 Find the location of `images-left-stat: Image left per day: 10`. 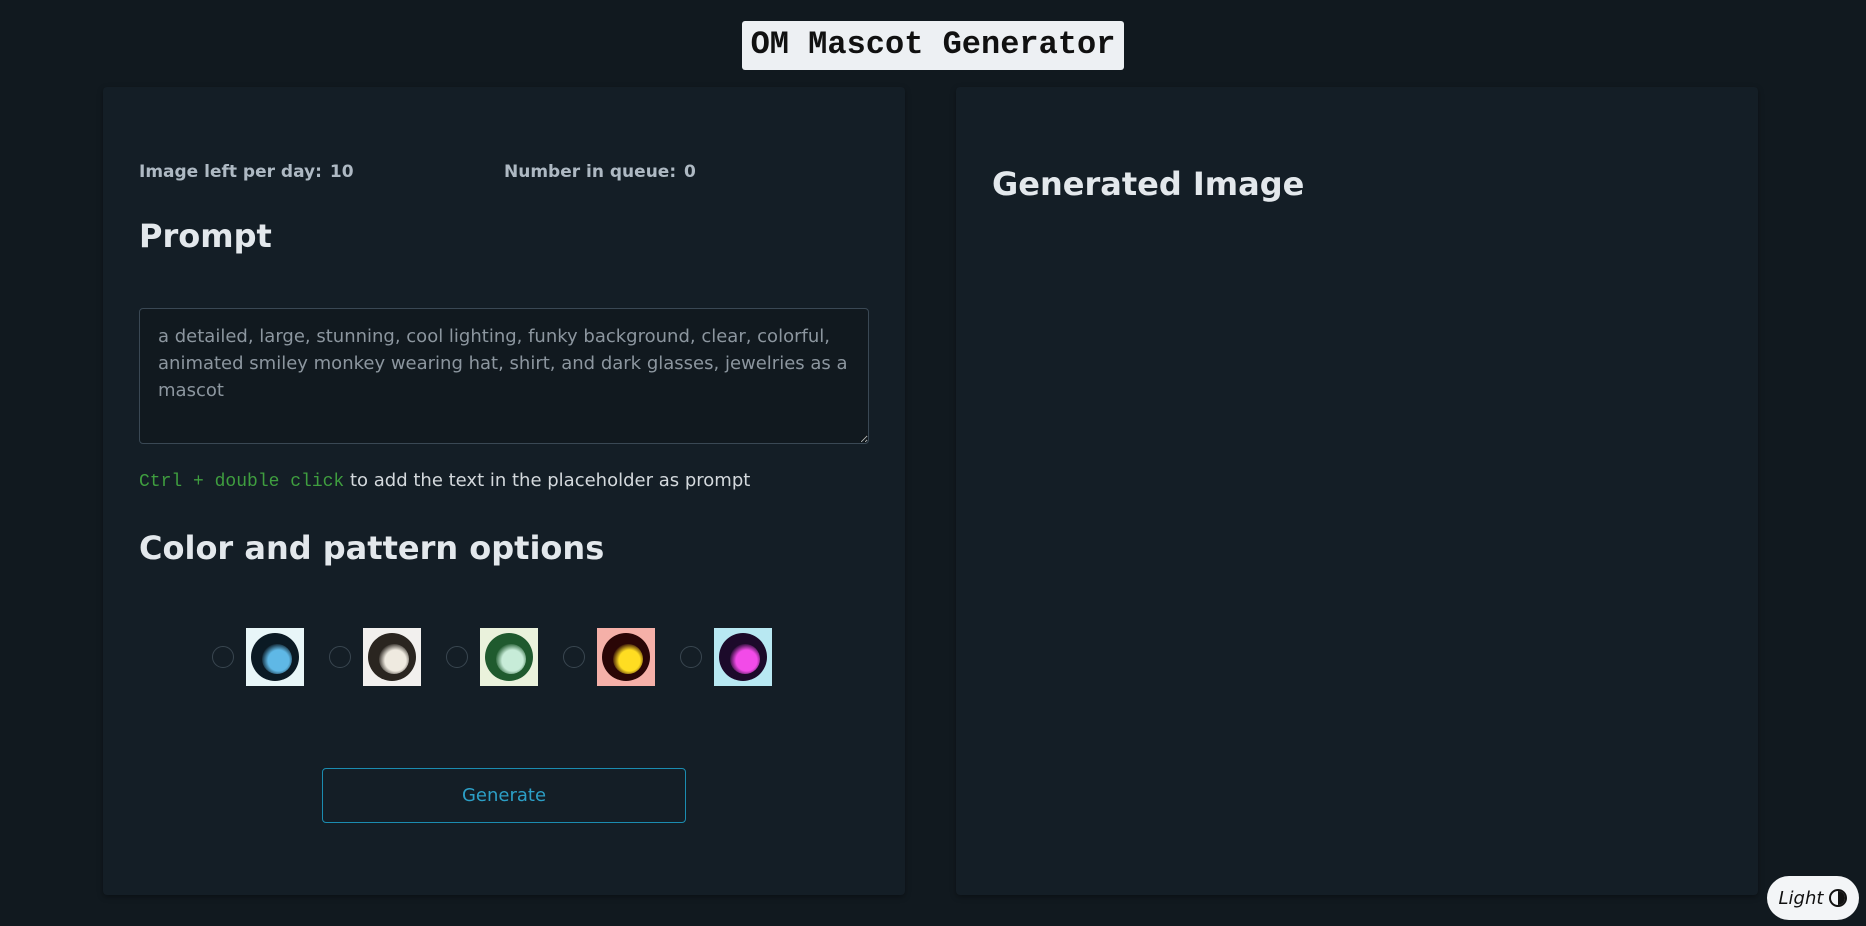

images-left-stat: Image left per day: 10 is located at coordinates (321, 172).